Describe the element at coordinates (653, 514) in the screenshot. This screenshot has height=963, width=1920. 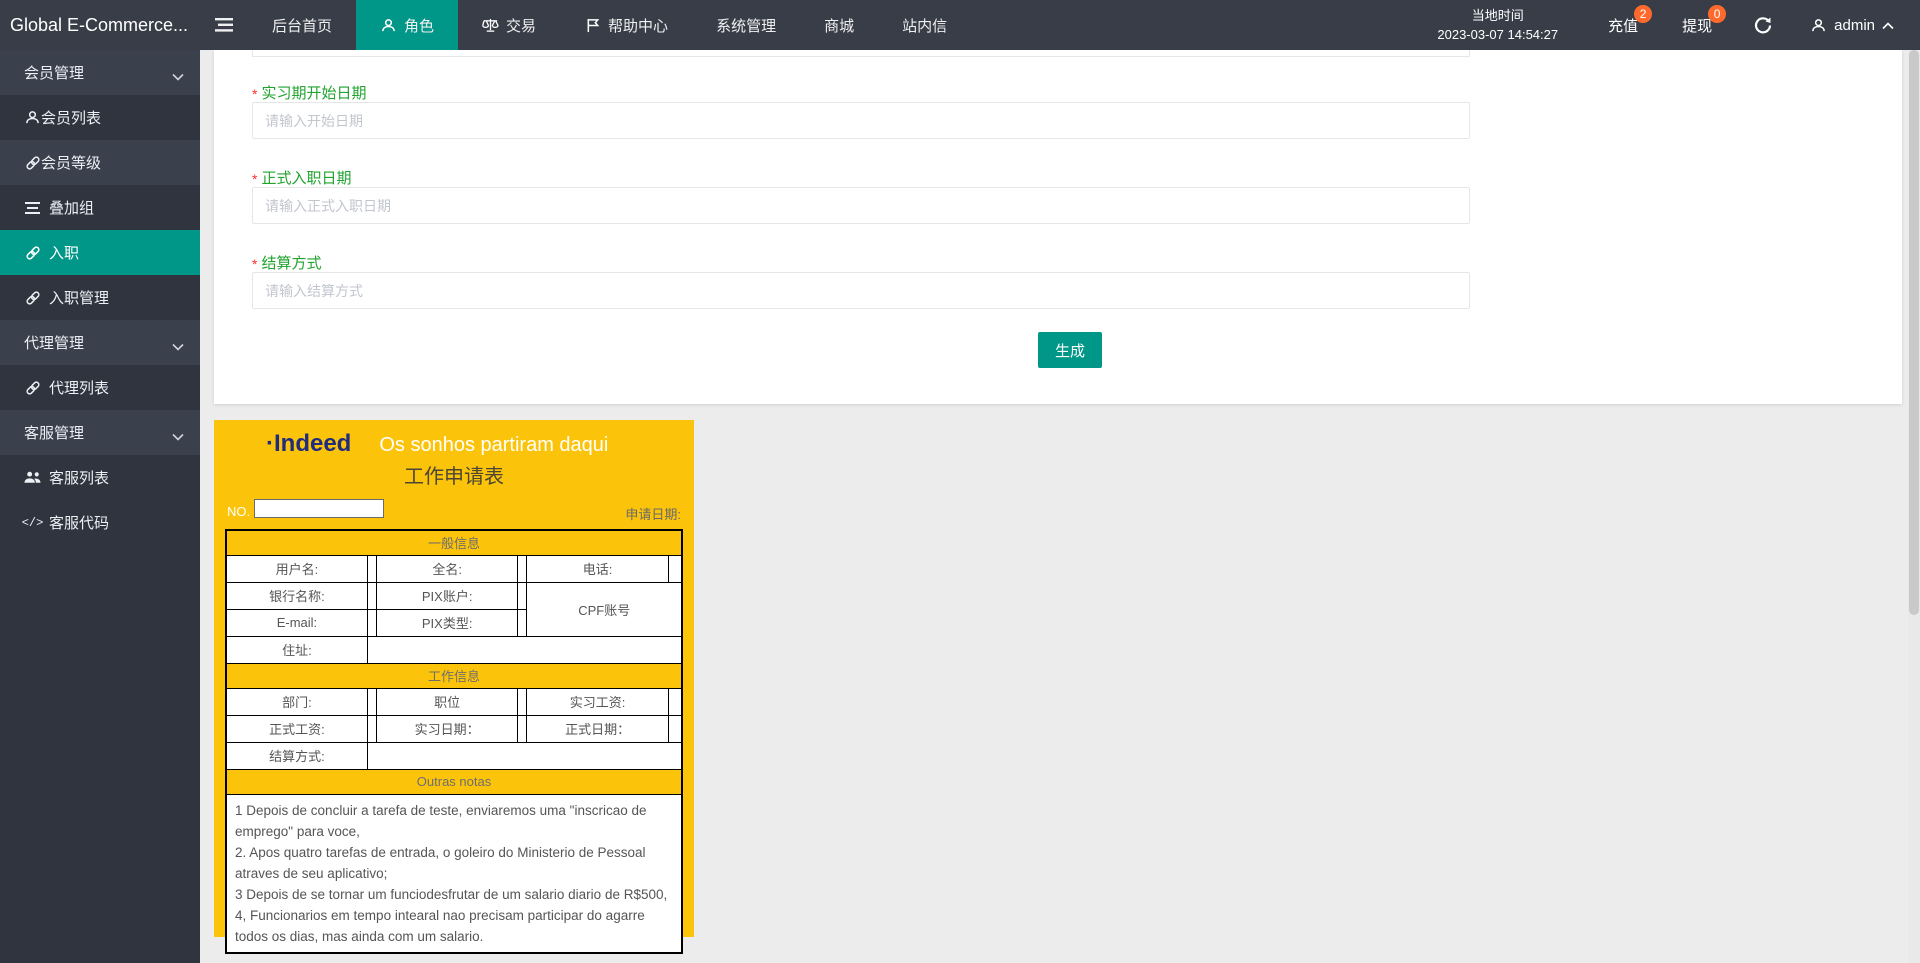
I see `apply-date-label: 申请日期:` at that location.